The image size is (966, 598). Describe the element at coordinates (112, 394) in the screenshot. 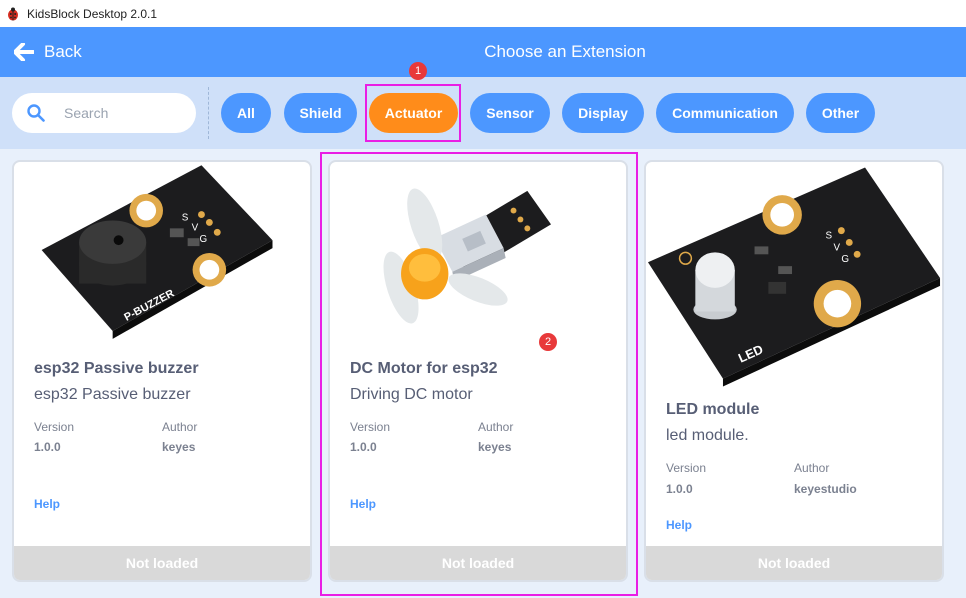

I see `card-description: esp32 Passive buzzer` at that location.